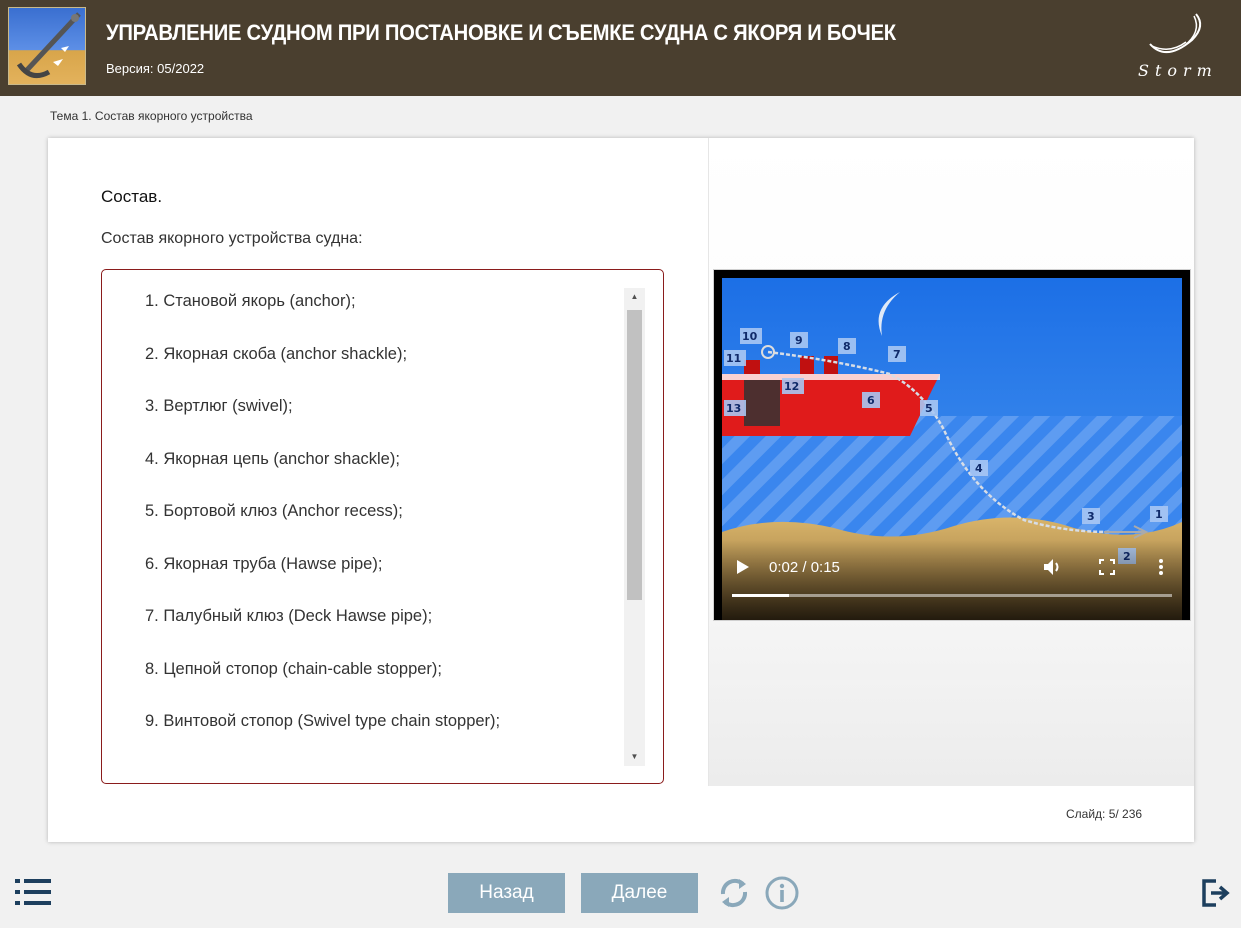  I want to click on menu-list-icon, so click(34, 892).